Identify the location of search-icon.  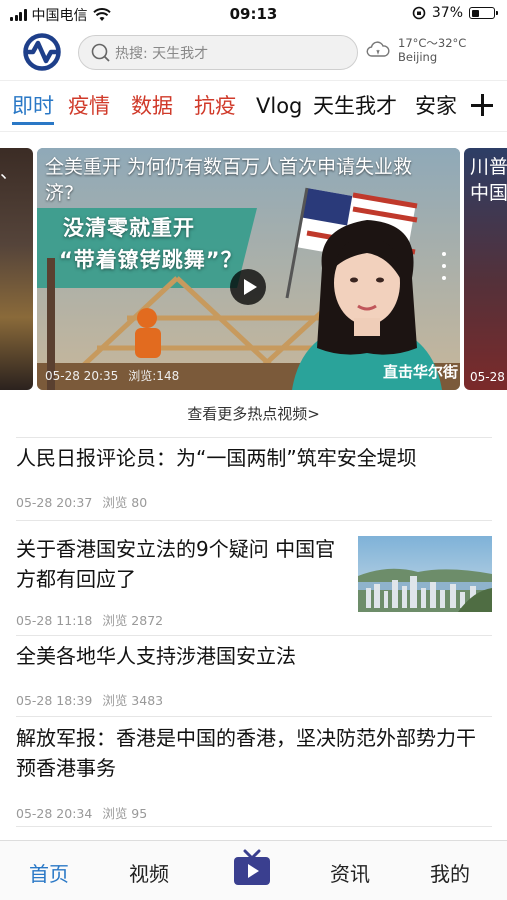
(100, 52).